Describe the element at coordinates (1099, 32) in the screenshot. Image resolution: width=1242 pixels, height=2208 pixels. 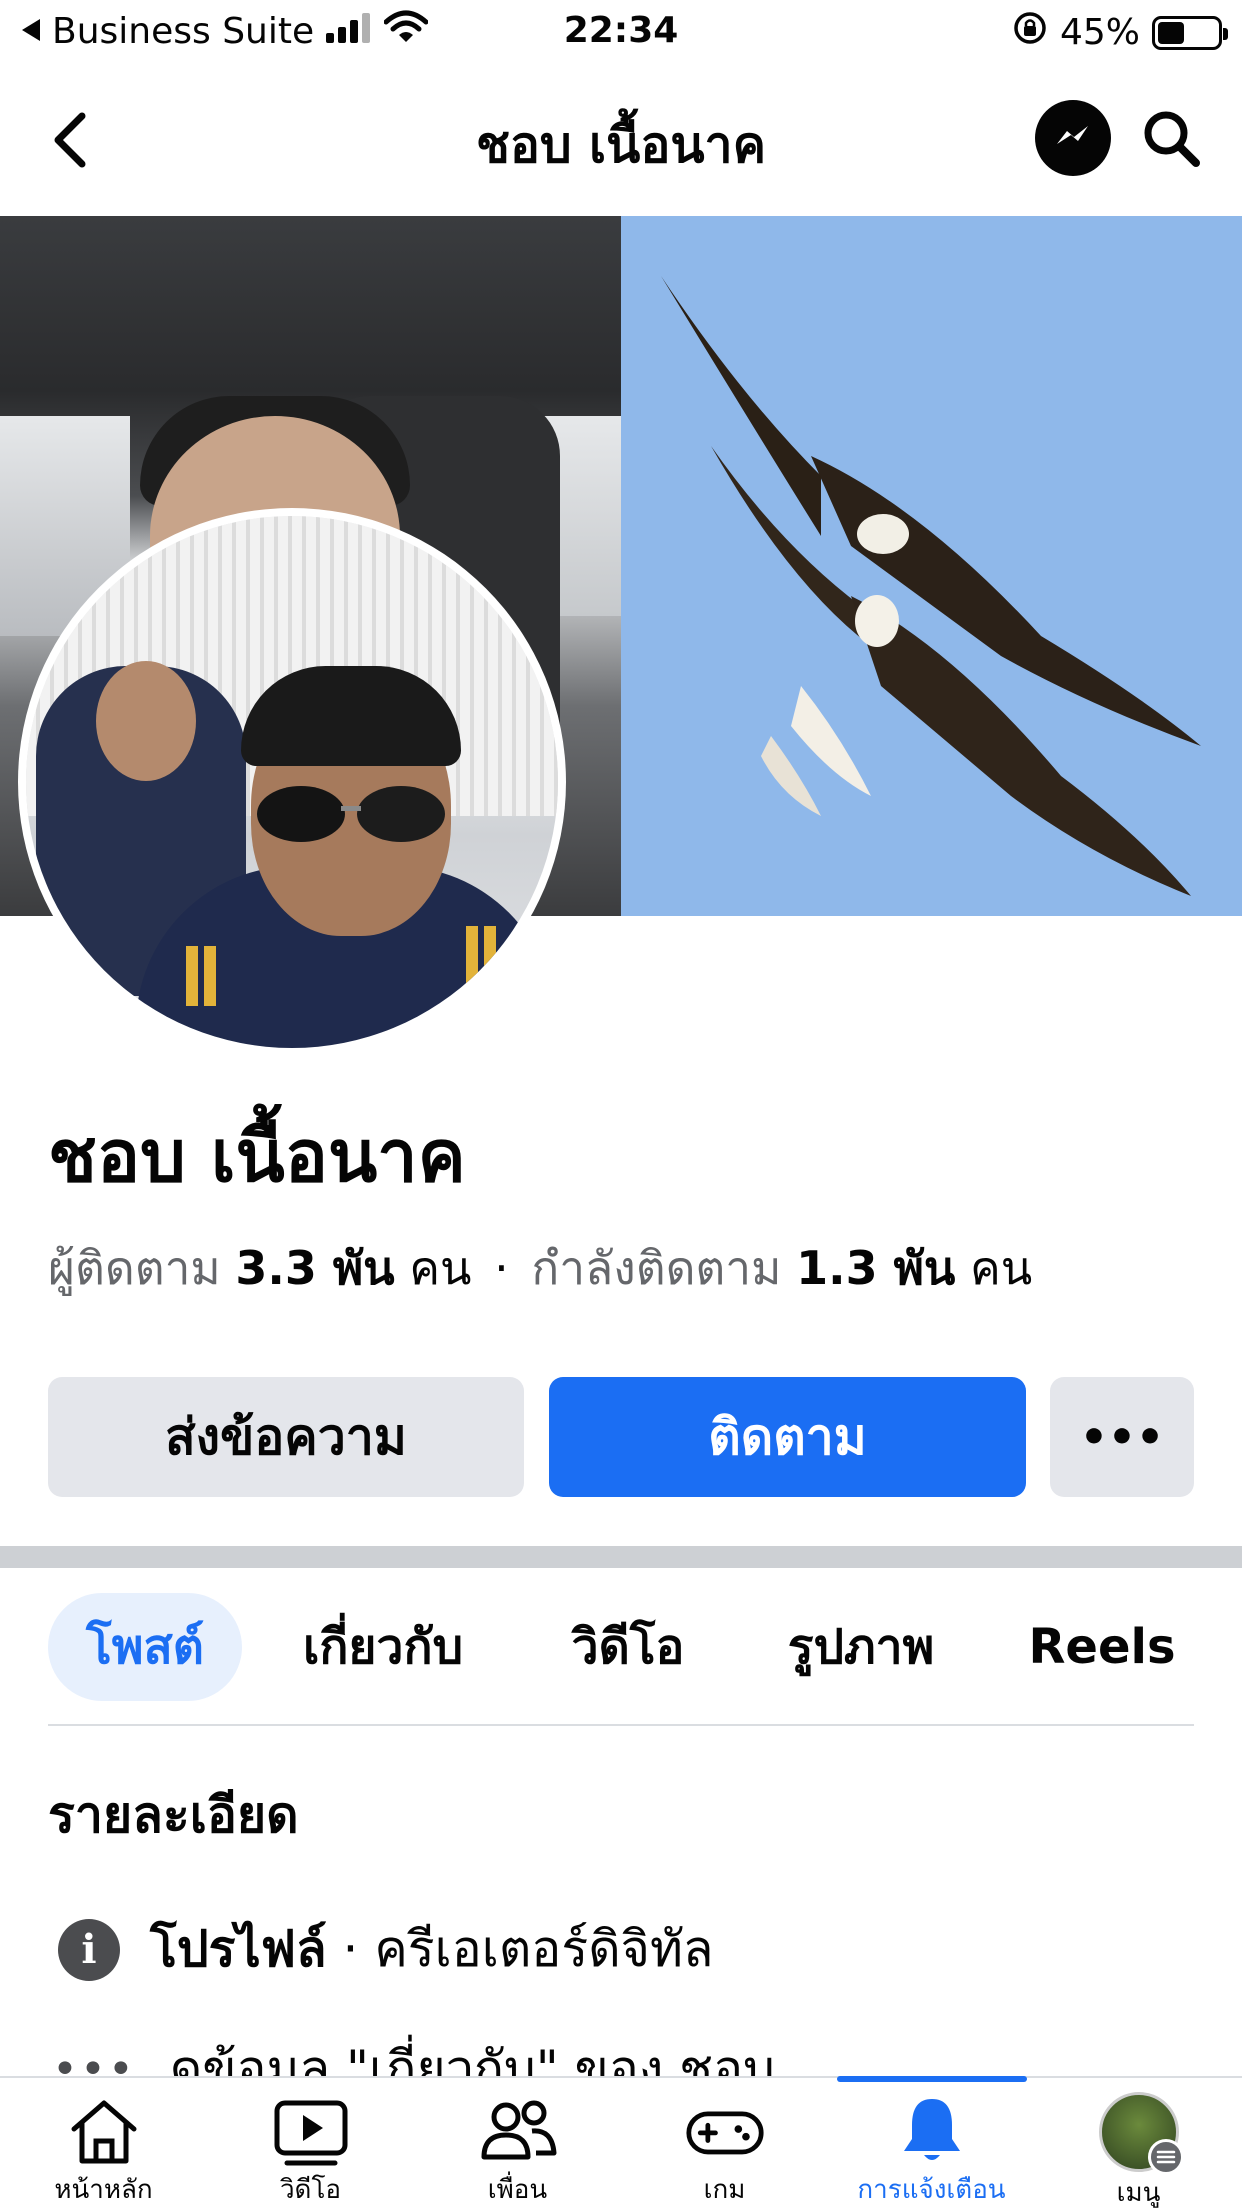
I see `battery-percent: 45%` at that location.